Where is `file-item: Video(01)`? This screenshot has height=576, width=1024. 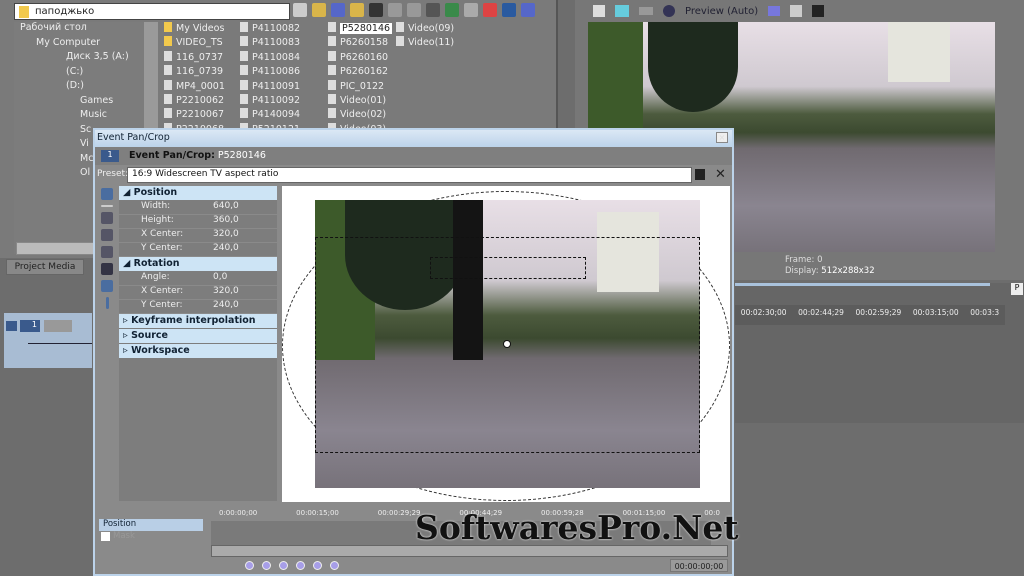 file-item: Video(01) is located at coordinates (360, 101).